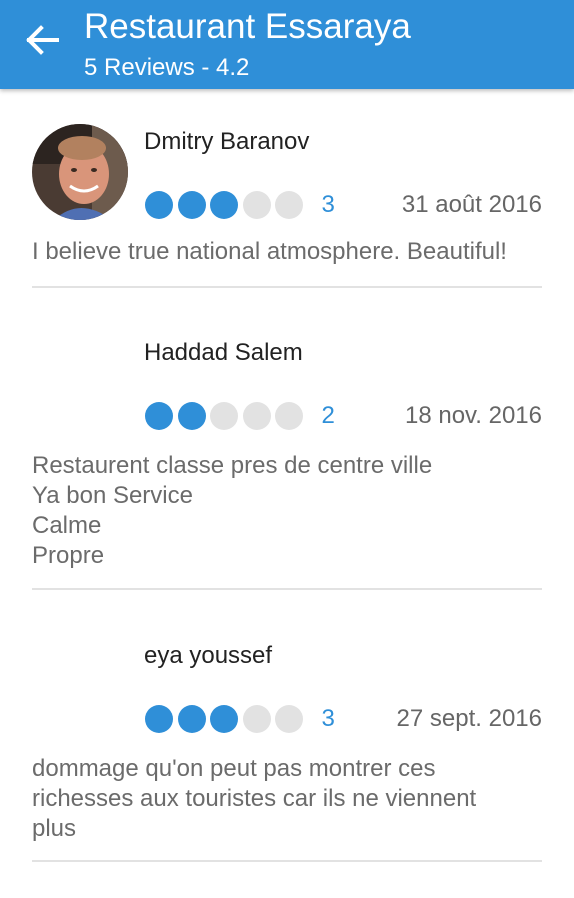 Image resolution: width=574 pixels, height=898 pixels. I want to click on app-bar: Restaurant Essaraya 5 Reviews - 4.2, so click(287, 44).